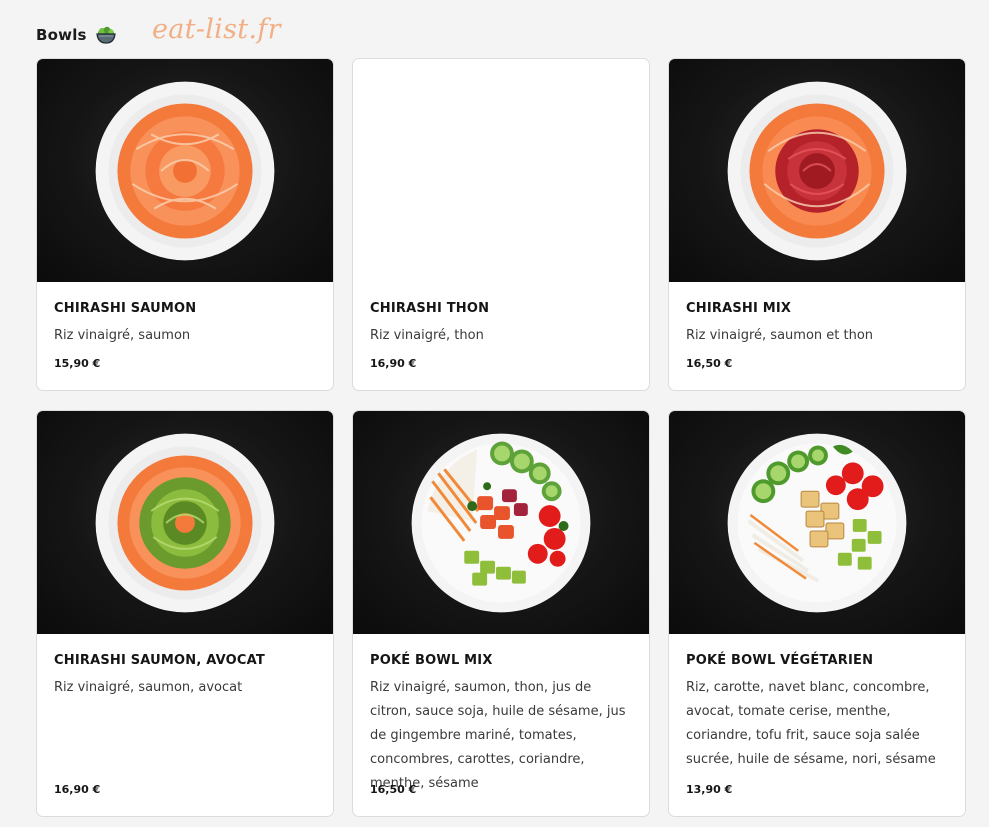  What do you see at coordinates (106, 35) in the screenshot?
I see `bowl-salad-icon` at bounding box center [106, 35].